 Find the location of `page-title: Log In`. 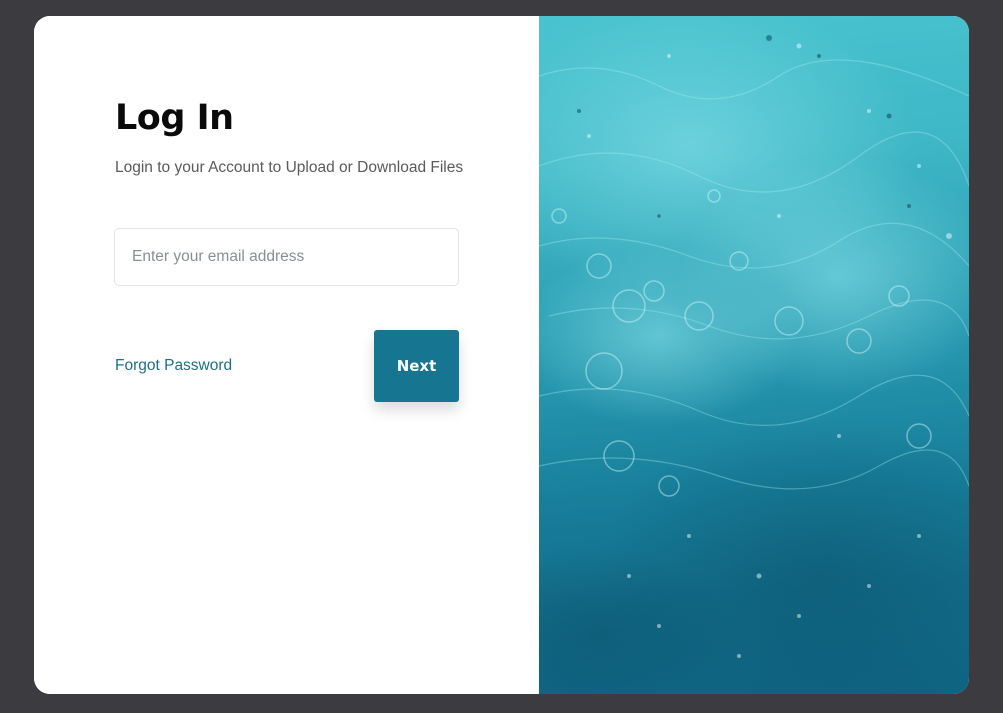

page-title: Log In is located at coordinates (174, 118).